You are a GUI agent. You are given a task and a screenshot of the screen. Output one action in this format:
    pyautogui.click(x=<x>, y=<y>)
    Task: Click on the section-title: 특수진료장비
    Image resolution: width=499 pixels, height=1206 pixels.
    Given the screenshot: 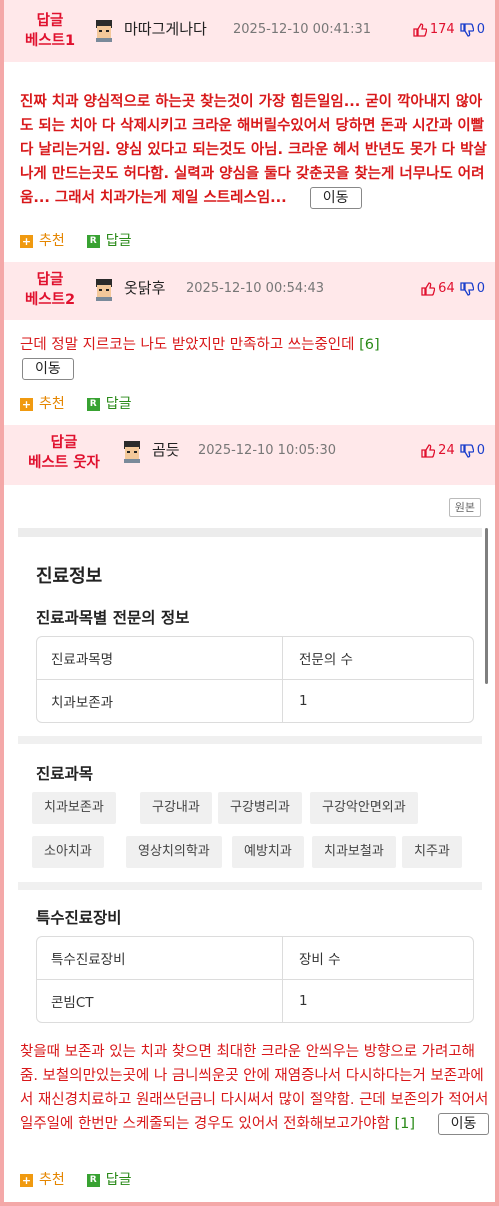 What is the action you would take?
    pyautogui.click(x=79, y=918)
    